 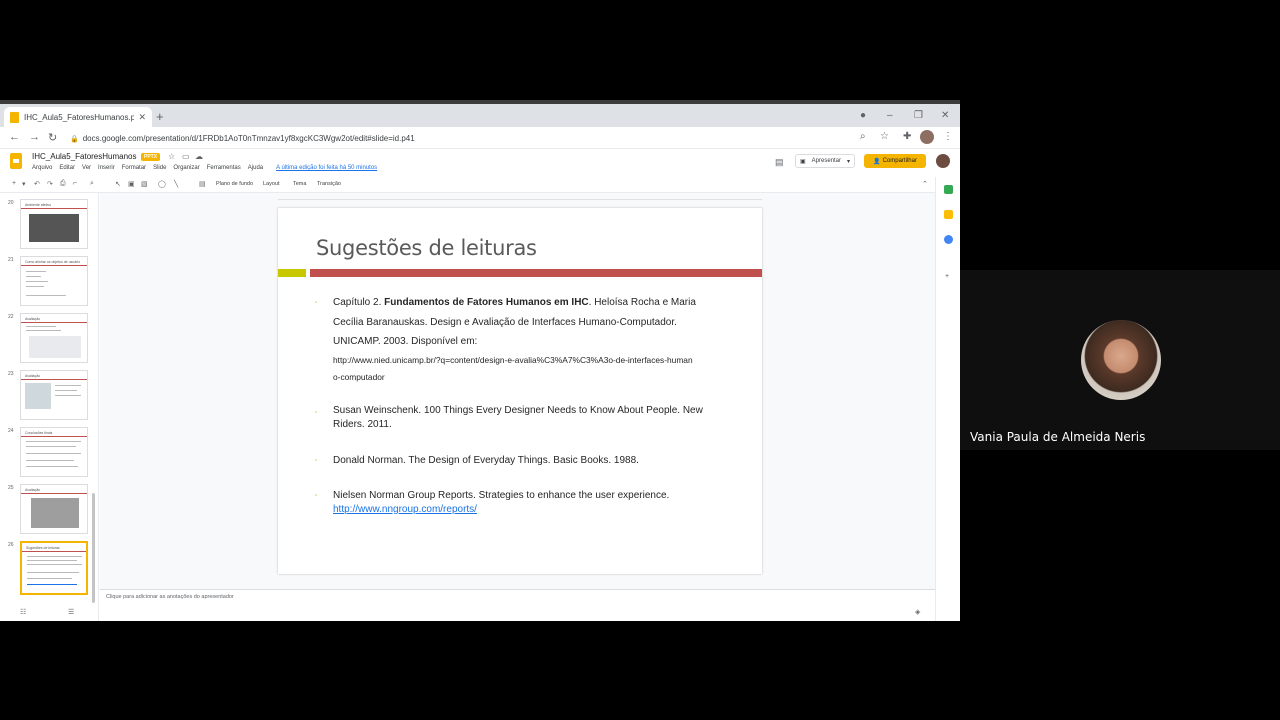 I want to click on paint-format-icon: ⌐, so click(x=75, y=183).